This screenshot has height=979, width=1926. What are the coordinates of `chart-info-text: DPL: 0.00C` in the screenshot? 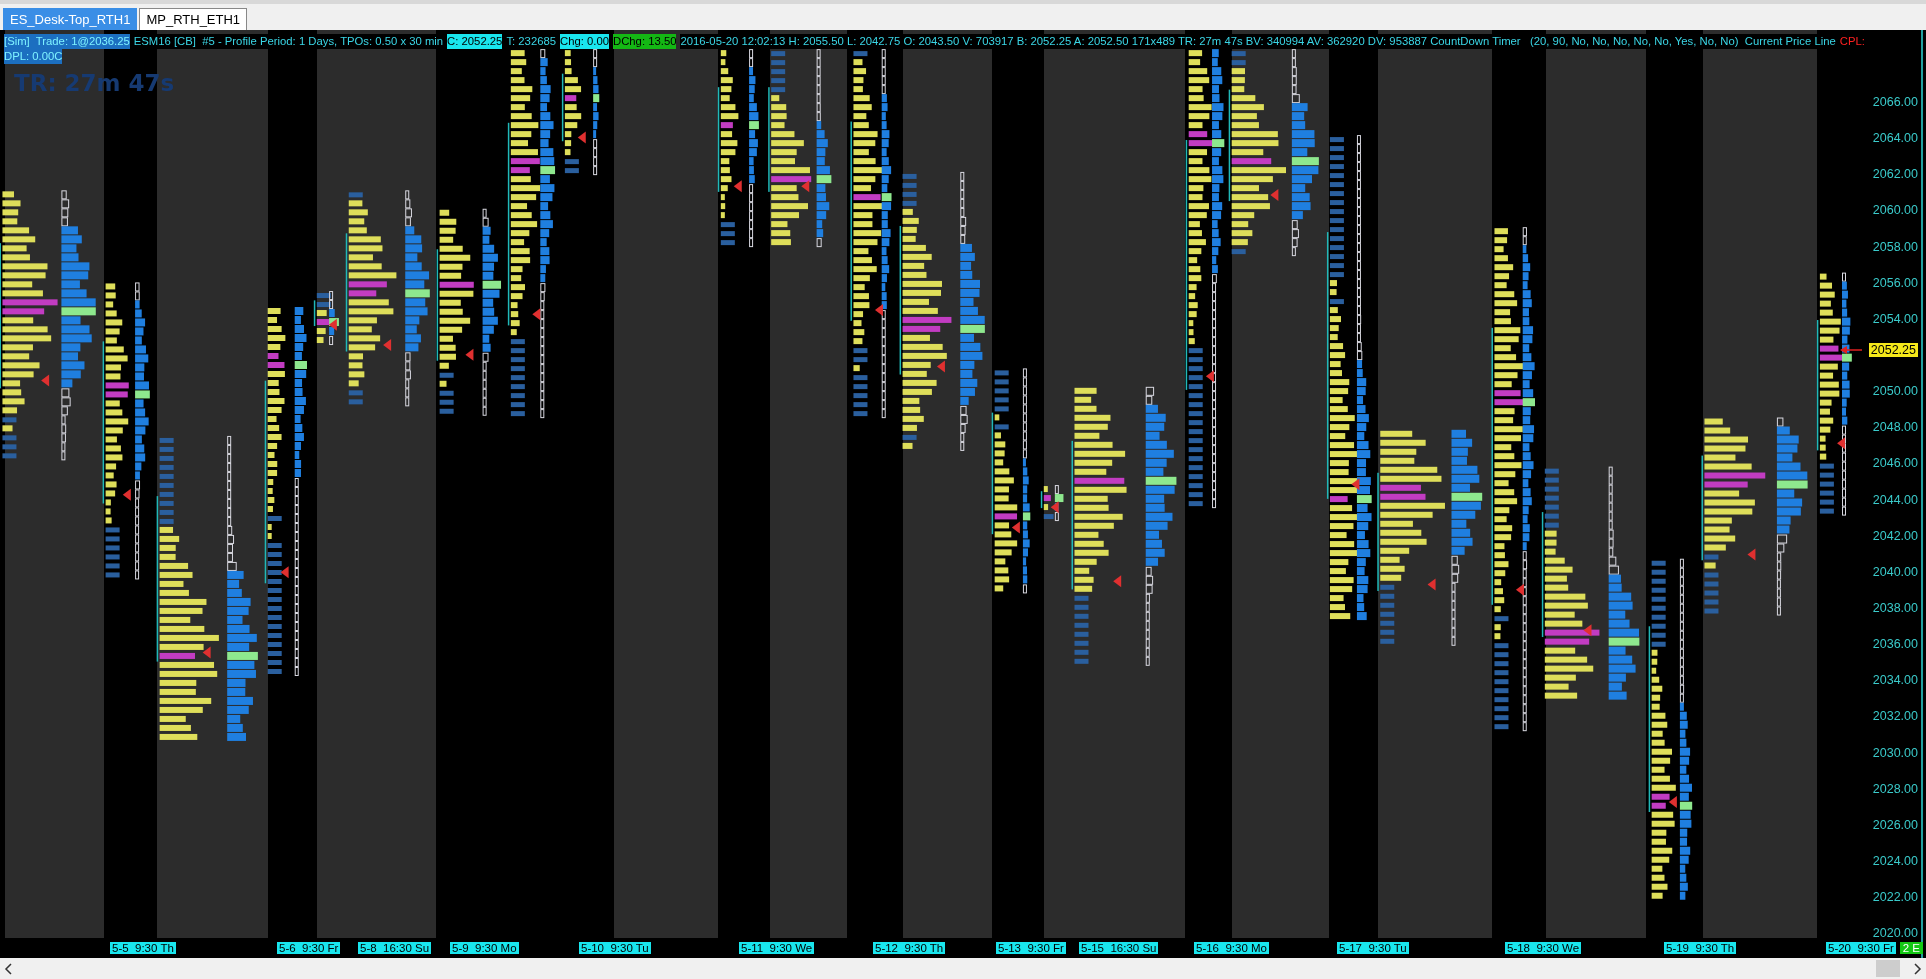 It's located at (33, 56).